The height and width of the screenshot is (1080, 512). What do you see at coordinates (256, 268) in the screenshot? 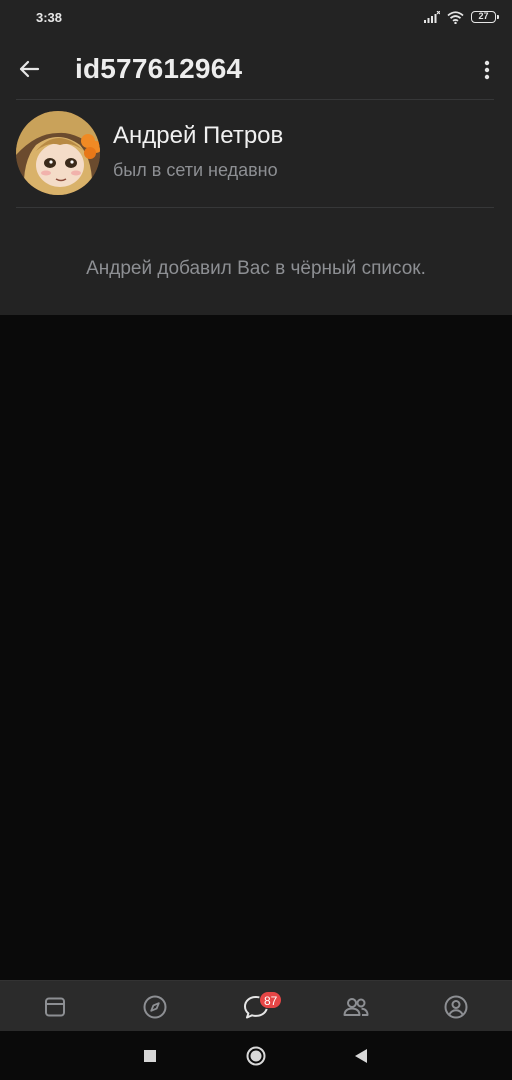
I see `blacklist-notice: Андрей добавил Вас в чёрный список.` at bounding box center [256, 268].